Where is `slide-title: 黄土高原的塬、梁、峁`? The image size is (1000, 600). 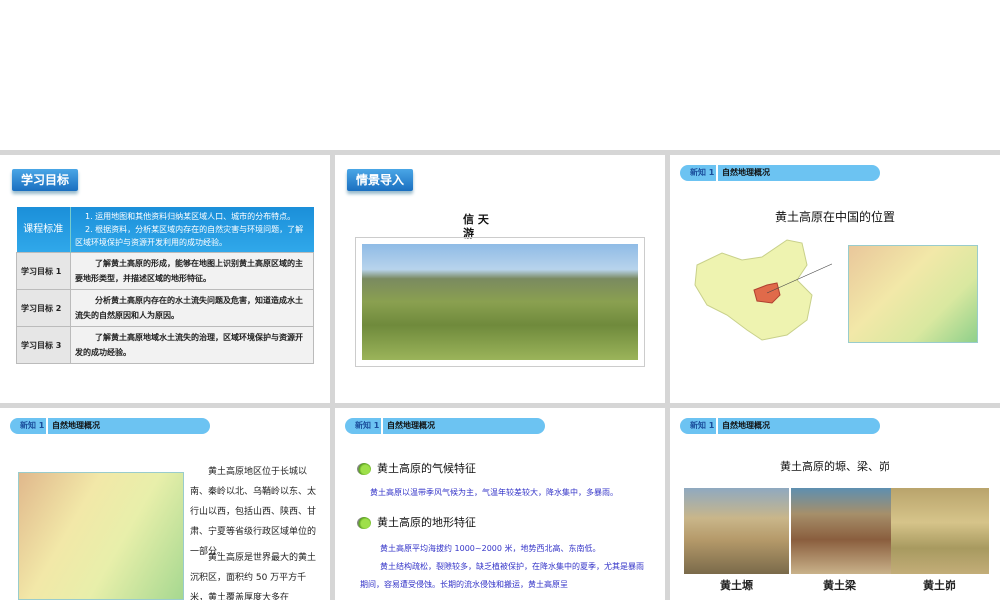
slide-title: 黄土高原的塬、梁、峁 is located at coordinates (835, 466).